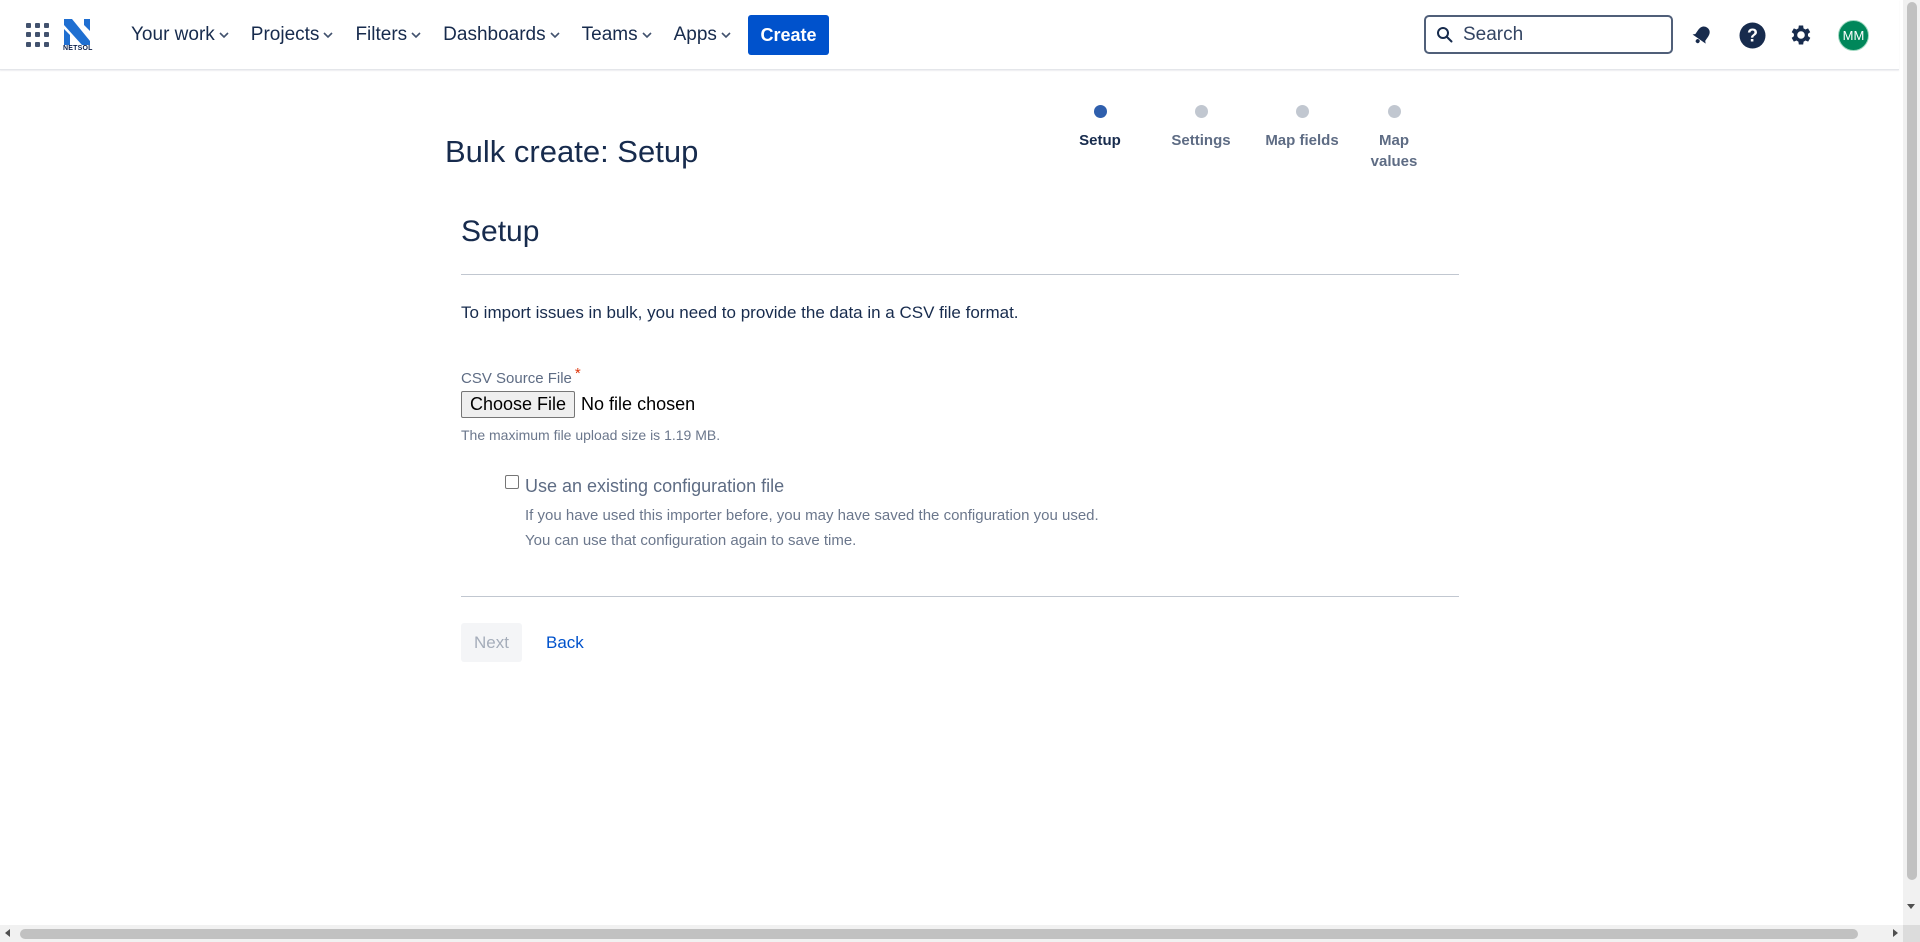 The image size is (1920, 942). Describe the element at coordinates (1100, 128) in the screenshot. I see `step-setup: Setup` at that location.